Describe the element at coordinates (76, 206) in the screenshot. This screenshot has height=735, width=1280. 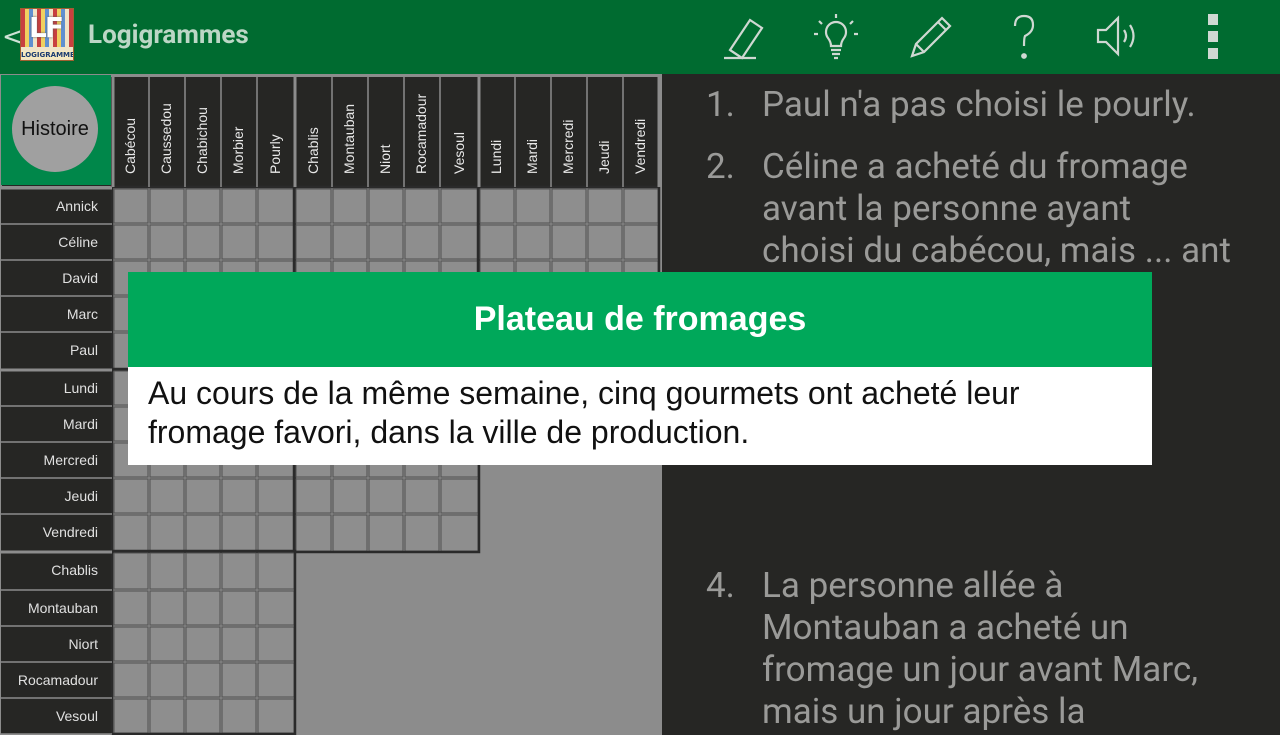
I see `row-label: Annick` at that location.